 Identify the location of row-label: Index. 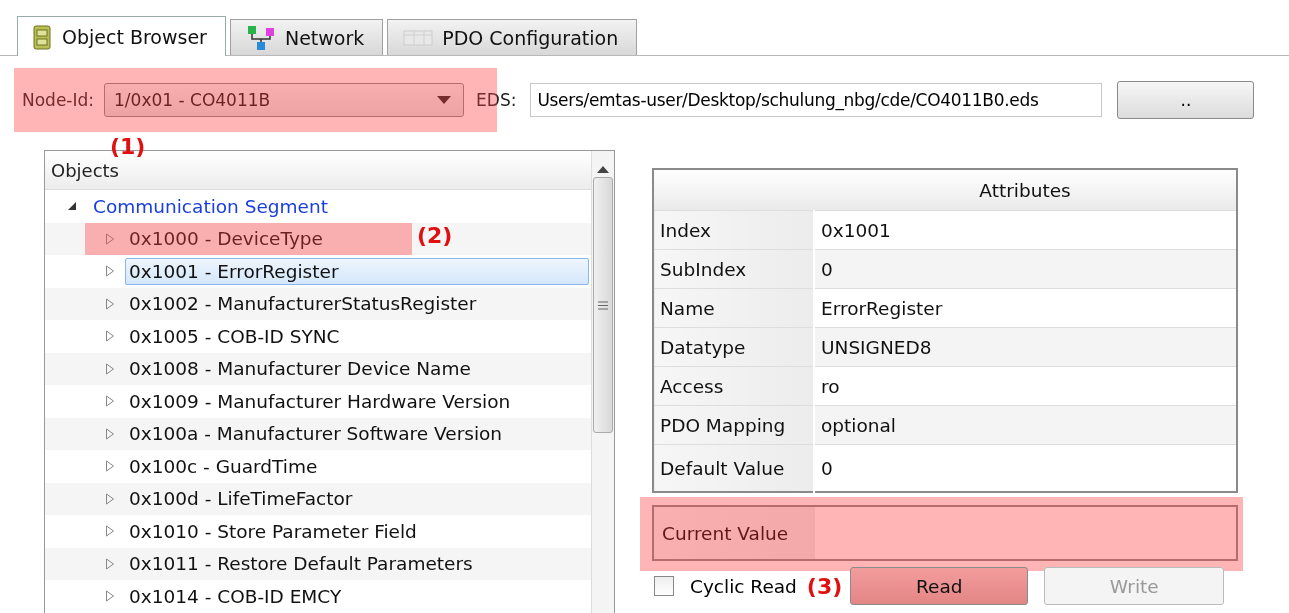
(733, 230).